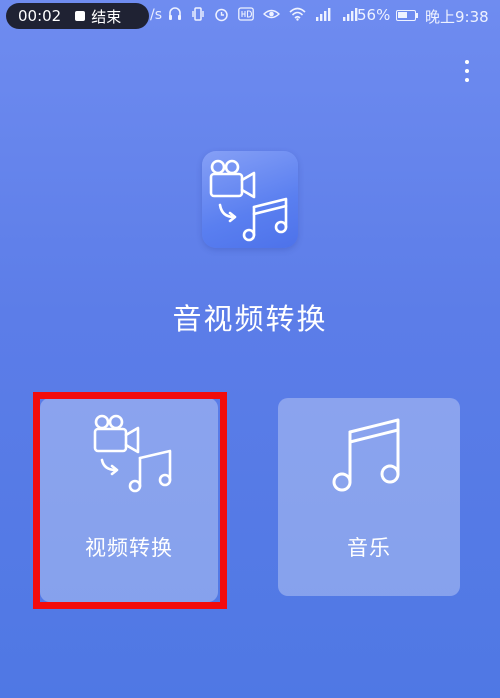 The width and height of the screenshot is (500, 698). I want to click on recording-stop-label: 结束, so click(106, 16).